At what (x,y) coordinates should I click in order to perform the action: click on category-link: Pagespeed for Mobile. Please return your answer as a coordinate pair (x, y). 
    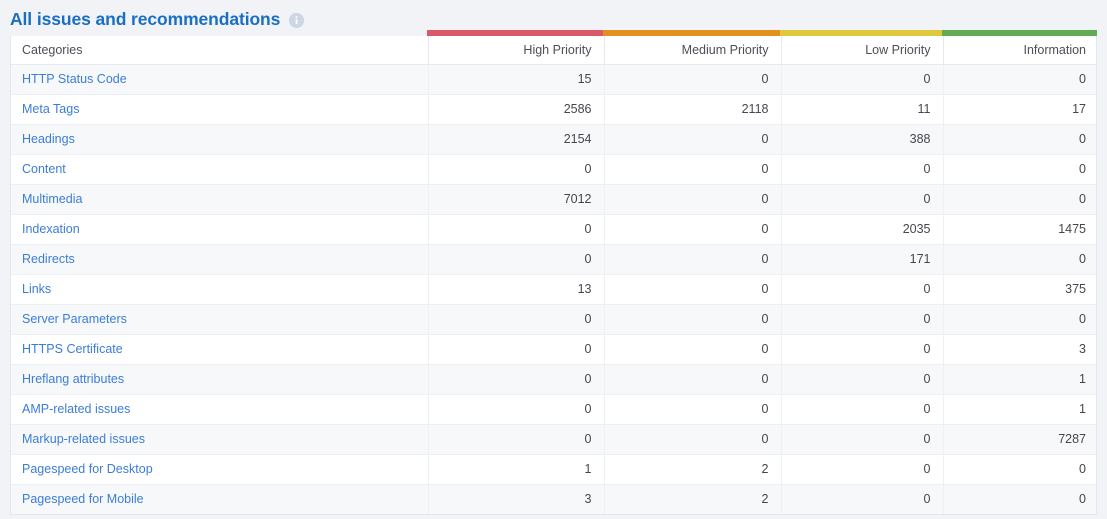
    Looking at the image, I should click on (83, 499).